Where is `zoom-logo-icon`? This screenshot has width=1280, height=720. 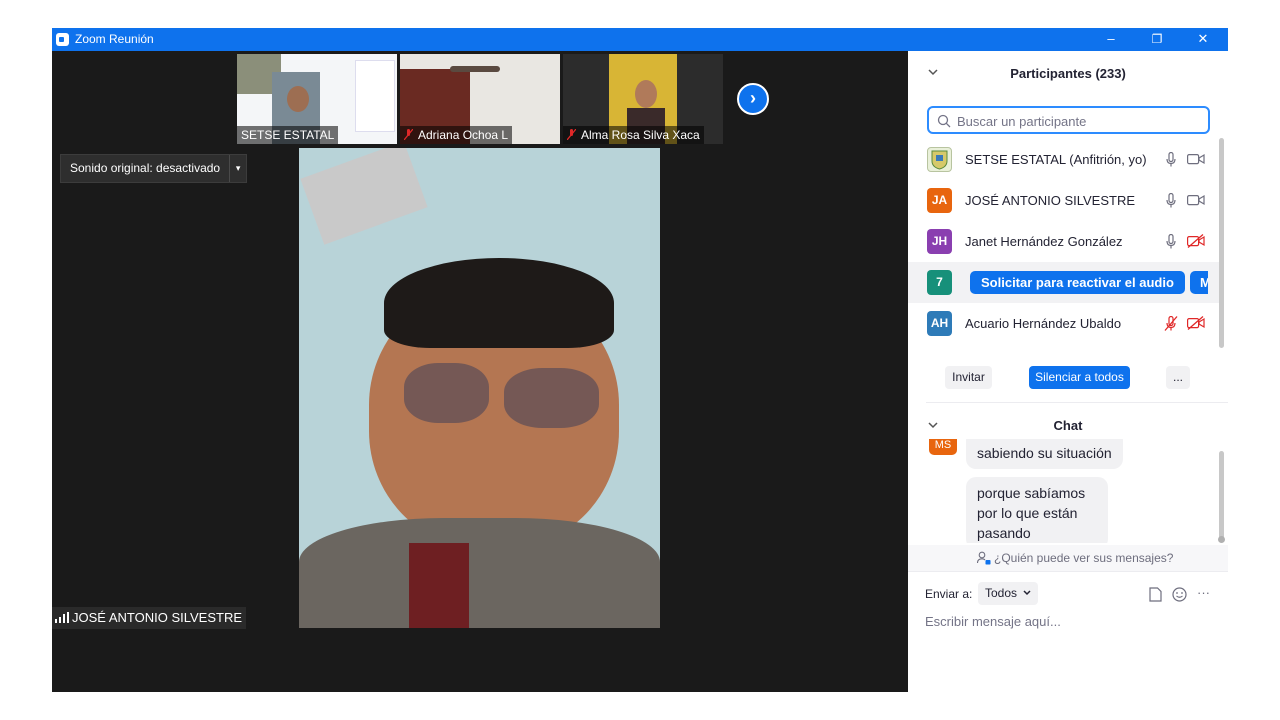
zoom-logo-icon is located at coordinates (62, 39).